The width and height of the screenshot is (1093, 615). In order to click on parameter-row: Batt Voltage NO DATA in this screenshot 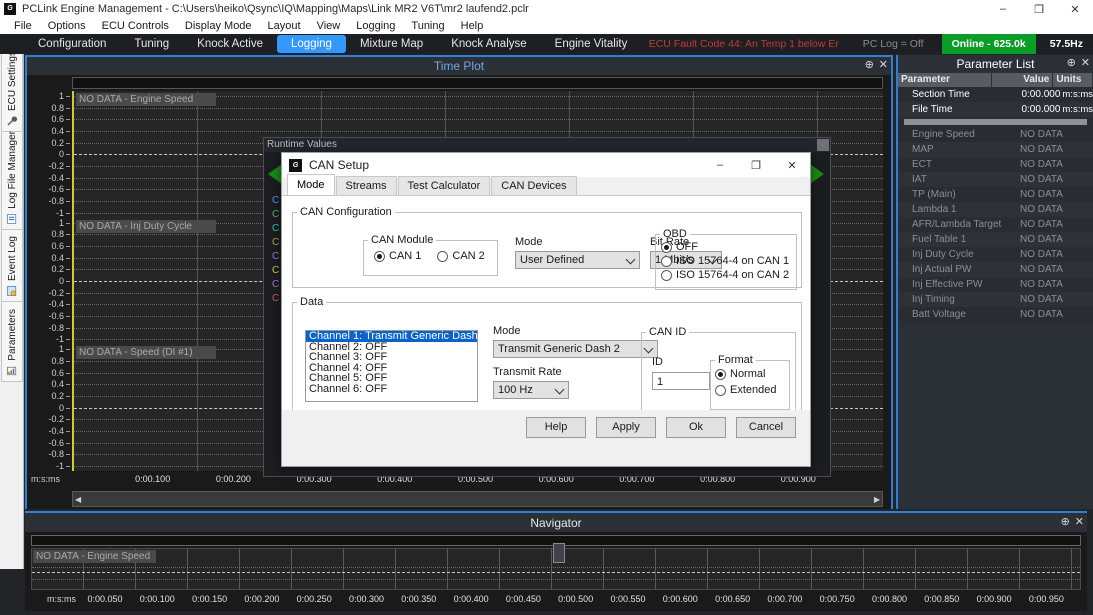, I will do `click(995, 314)`.